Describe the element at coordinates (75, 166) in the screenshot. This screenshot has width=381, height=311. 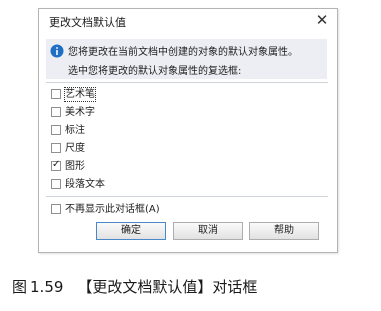
I see `option-graphic-label: 图形` at that location.